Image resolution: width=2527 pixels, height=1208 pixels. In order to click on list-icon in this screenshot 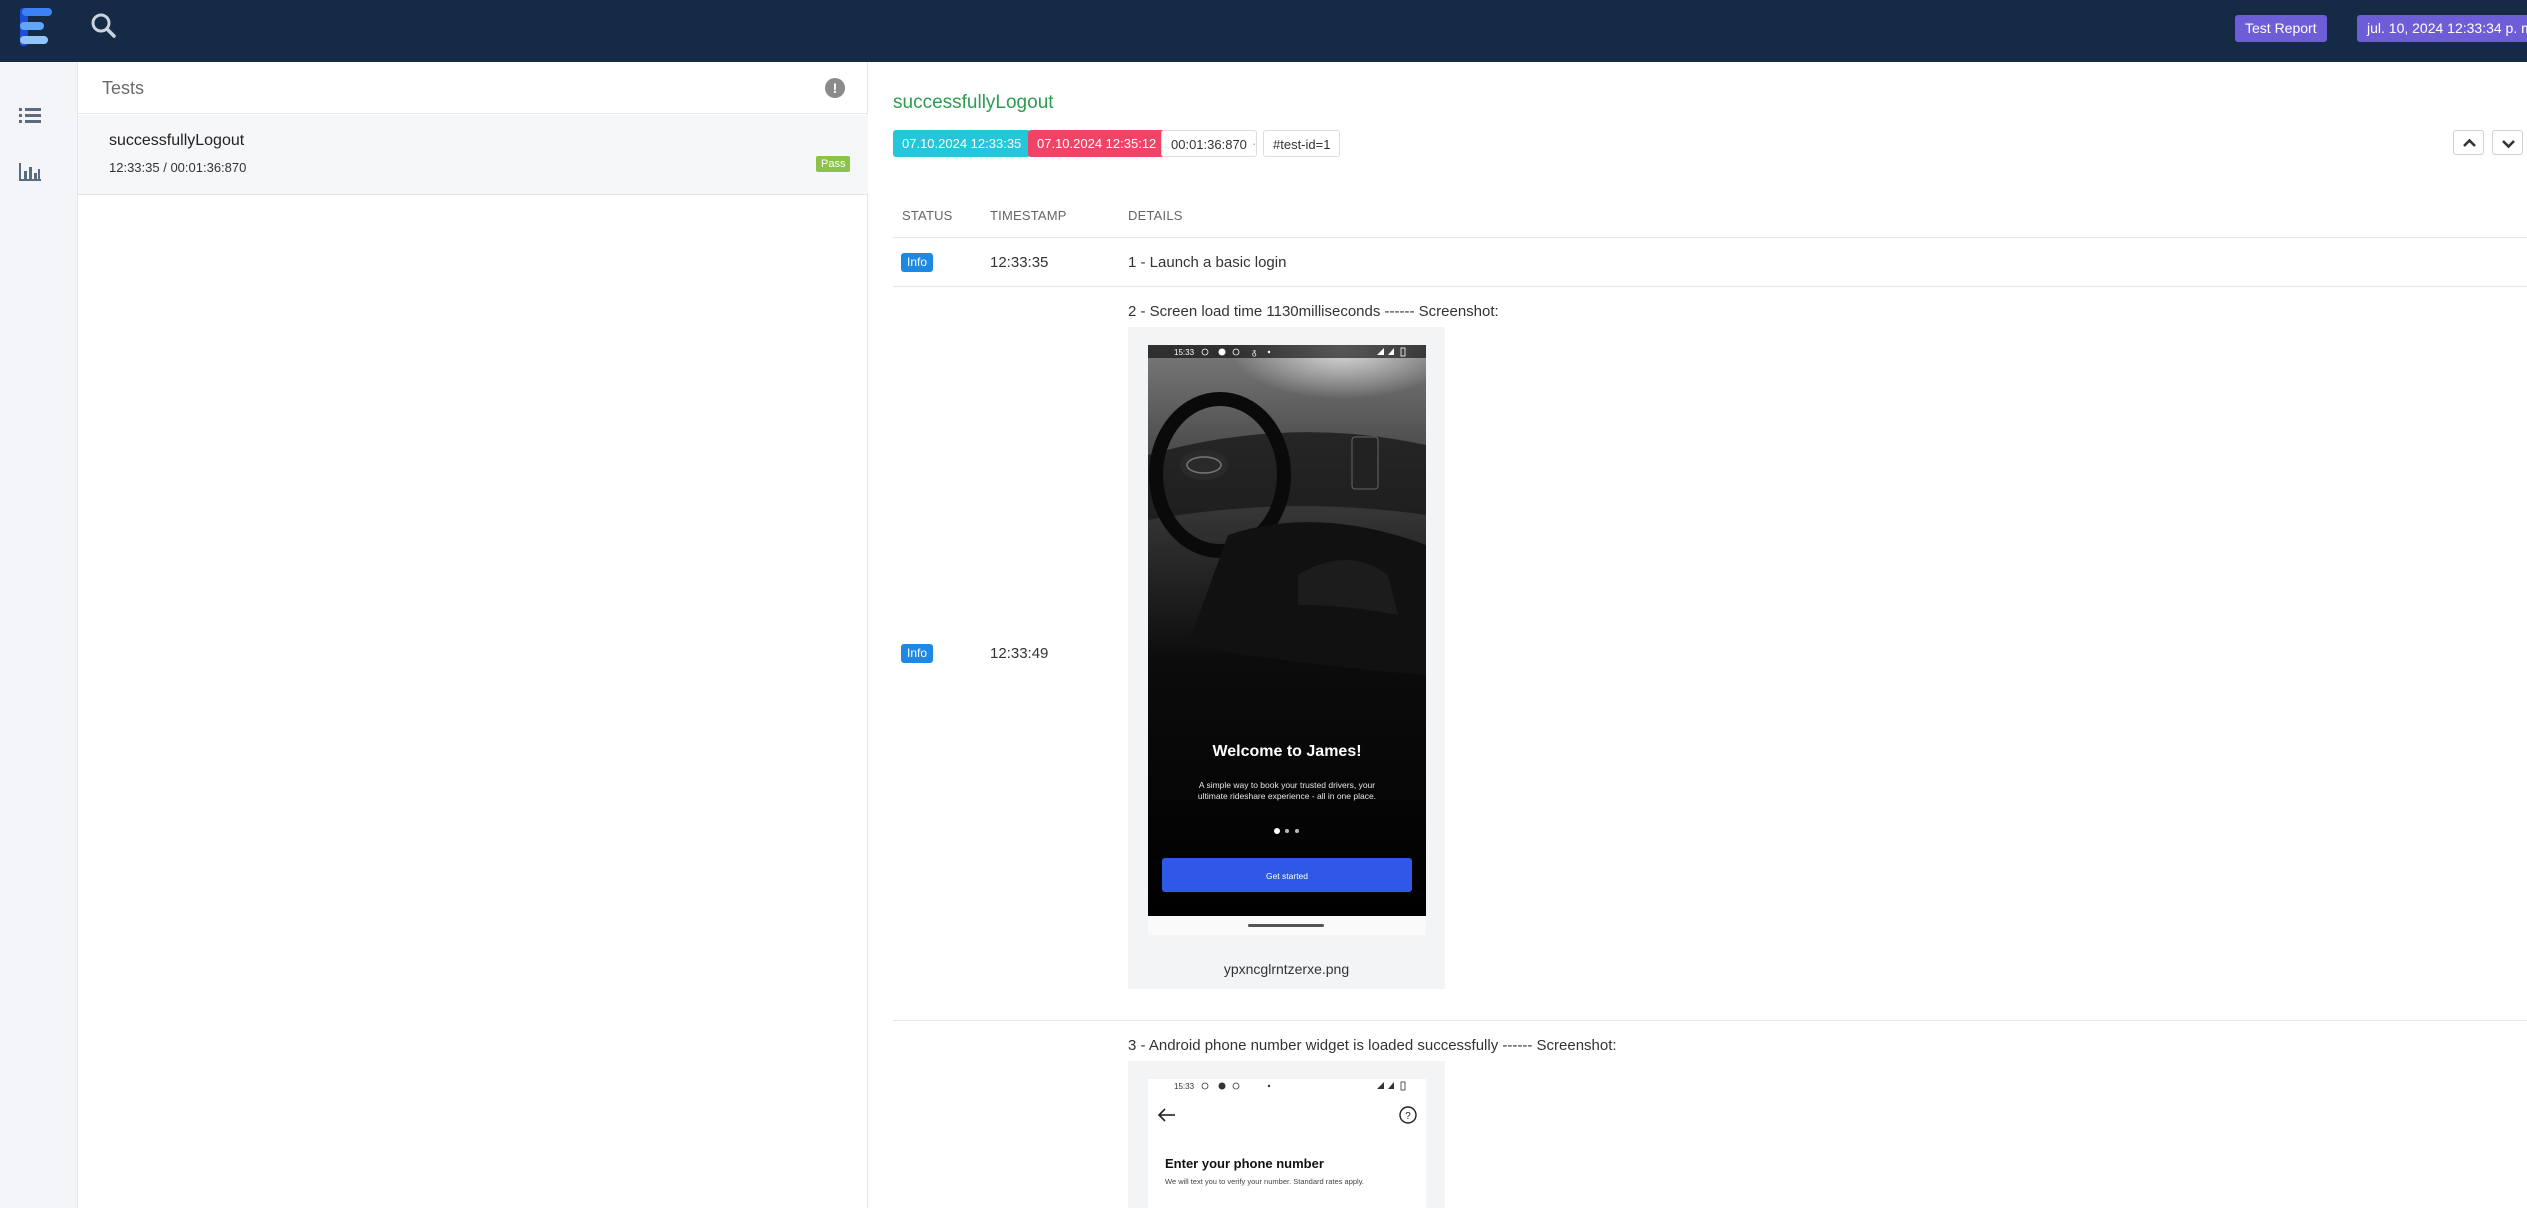, I will do `click(30, 115)`.